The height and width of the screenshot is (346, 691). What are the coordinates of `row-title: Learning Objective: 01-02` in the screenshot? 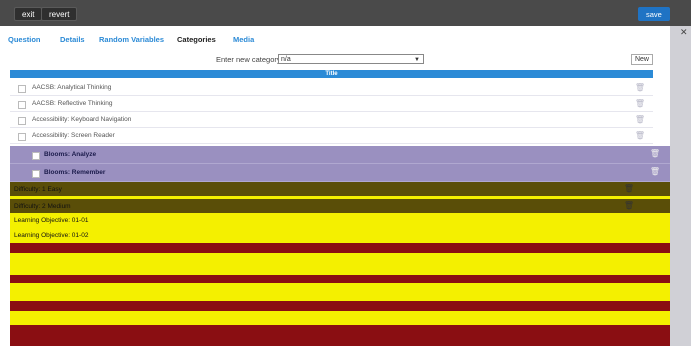 It's located at (51, 235).